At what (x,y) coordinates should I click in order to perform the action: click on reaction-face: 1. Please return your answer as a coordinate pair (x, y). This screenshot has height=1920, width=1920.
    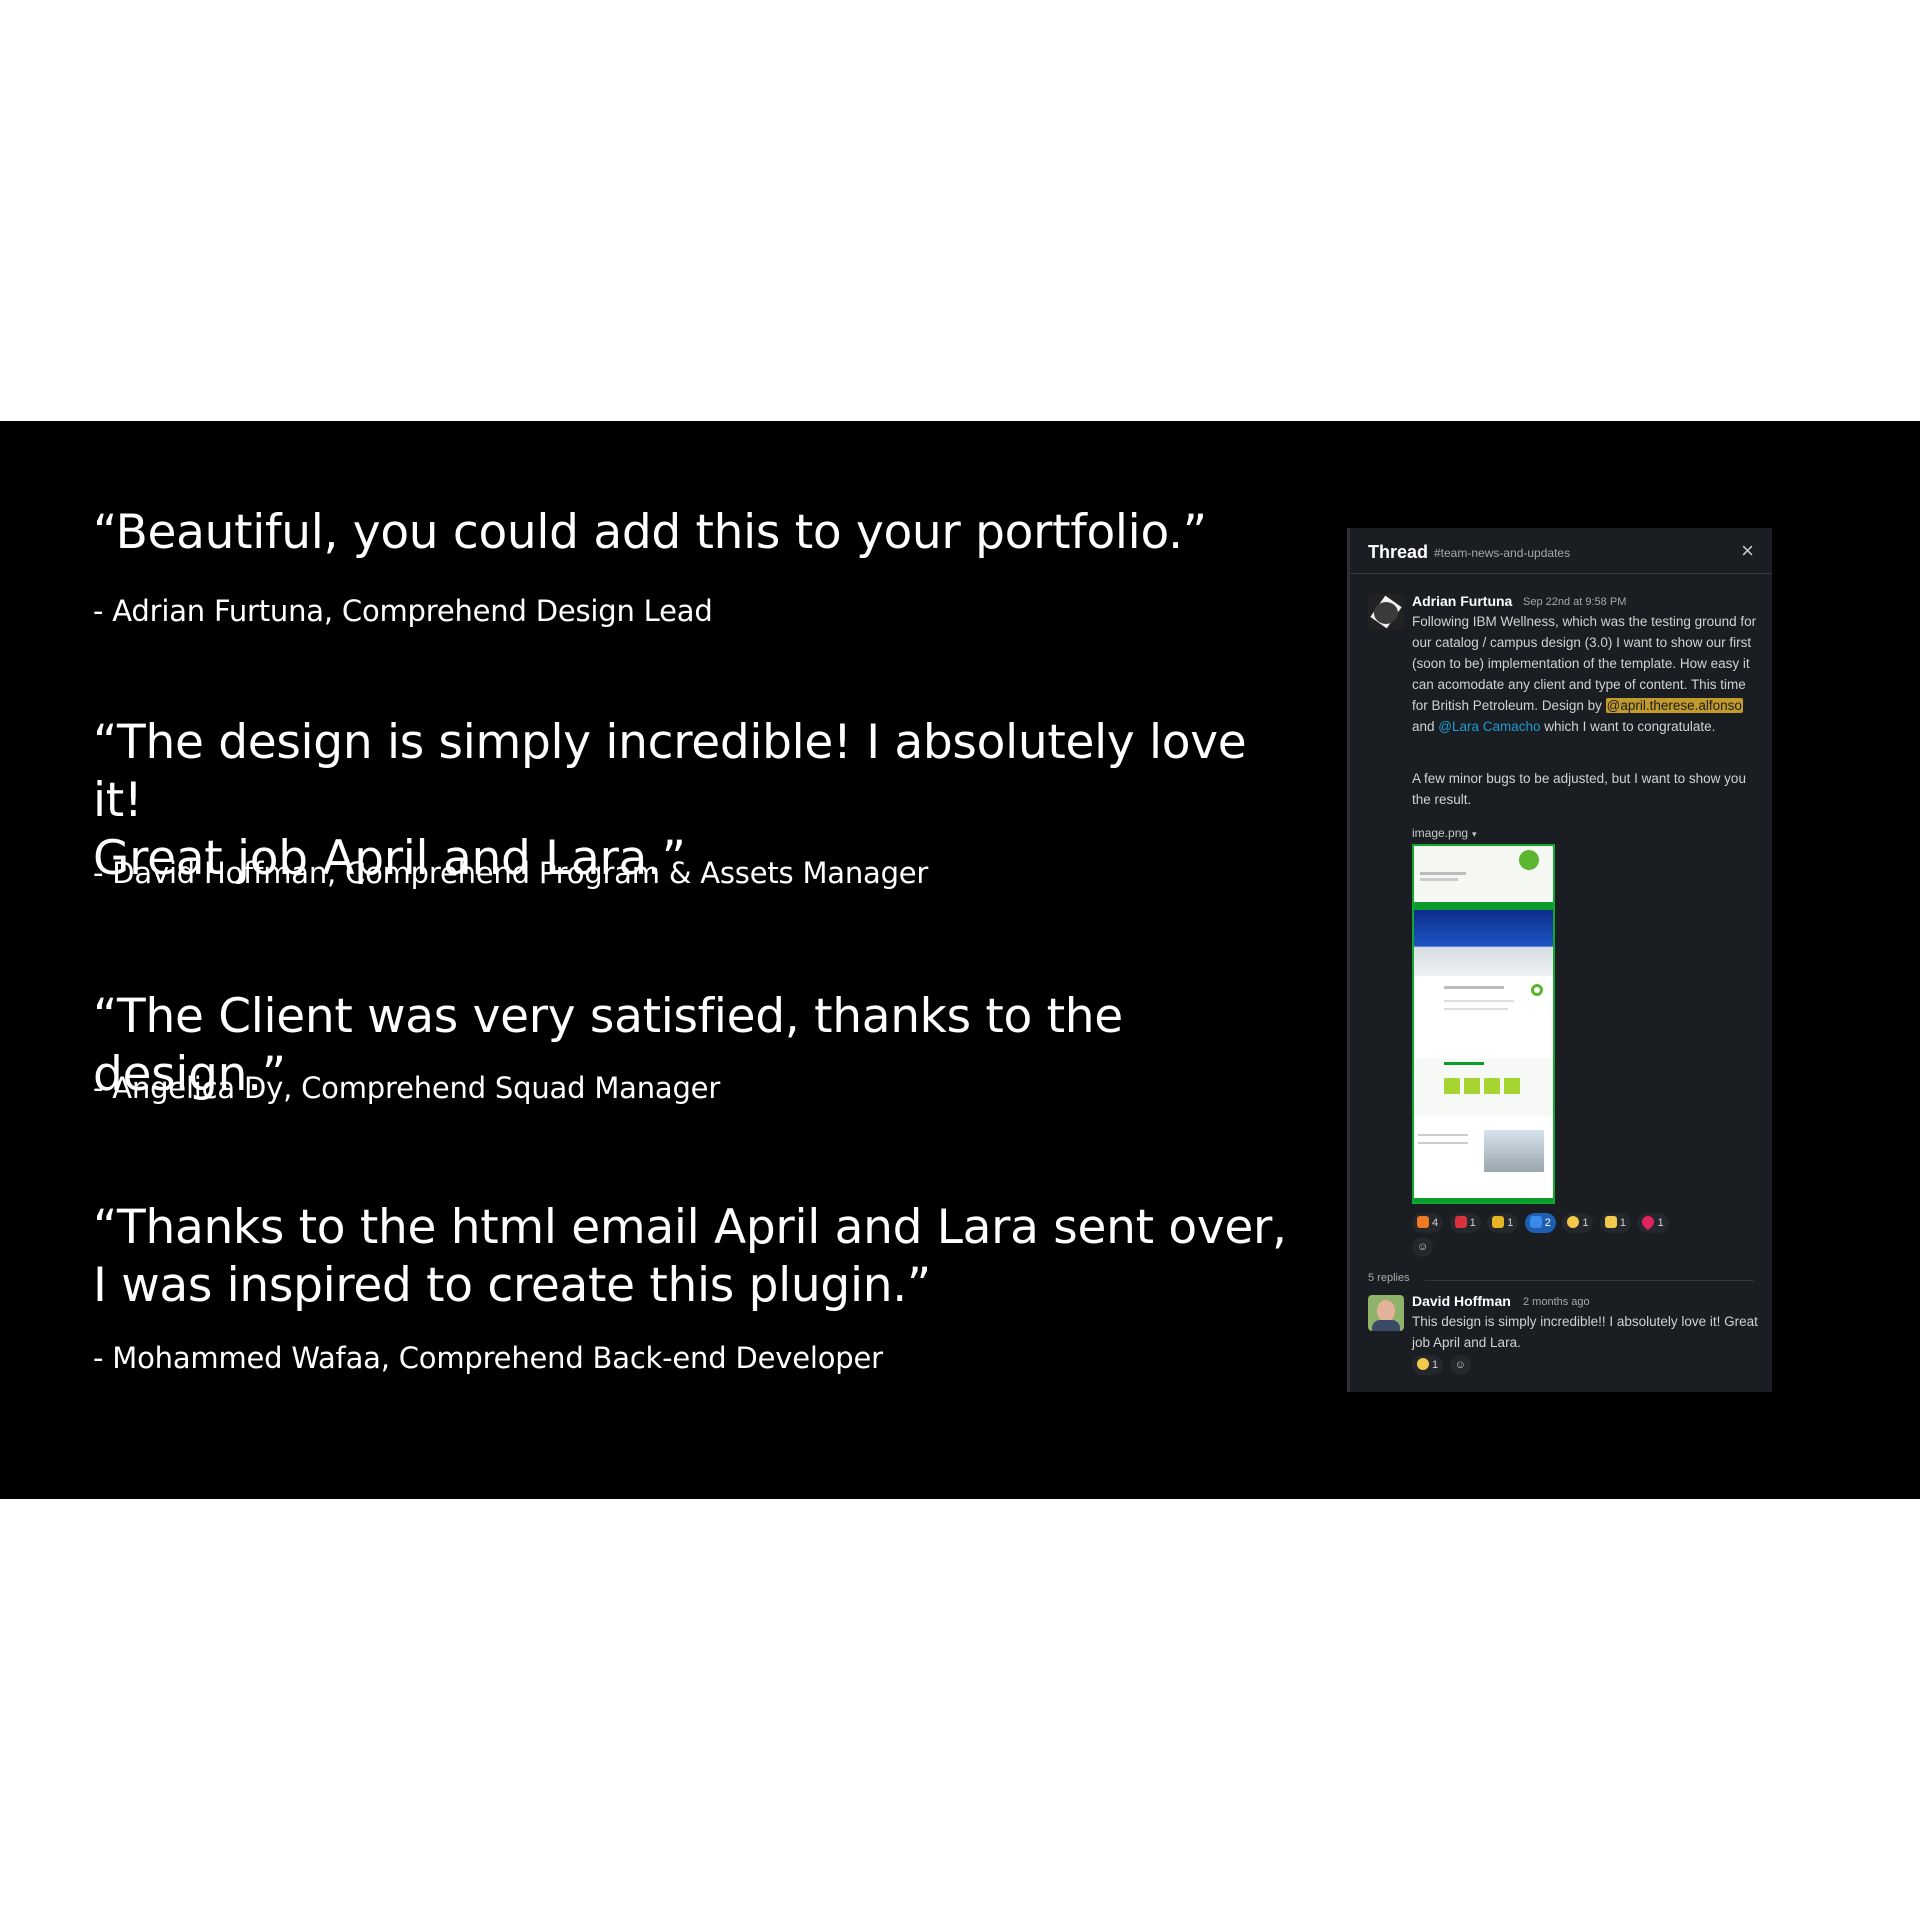
    Looking at the image, I should click on (1578, 1223).